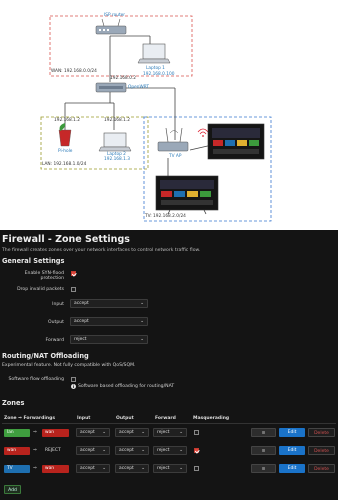 The image size is (338, 500). Describe the element at coordinates (44, 276) in the screenshot. I see `syn-flood-label: Enable SYN-flood protection` at that location.